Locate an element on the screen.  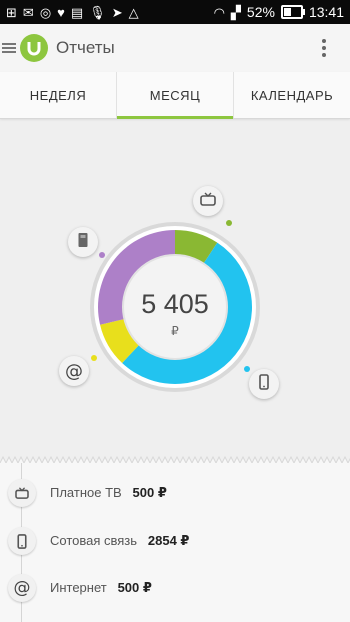
notification-update-icon: ◎ is located at coordinates (45, 12).